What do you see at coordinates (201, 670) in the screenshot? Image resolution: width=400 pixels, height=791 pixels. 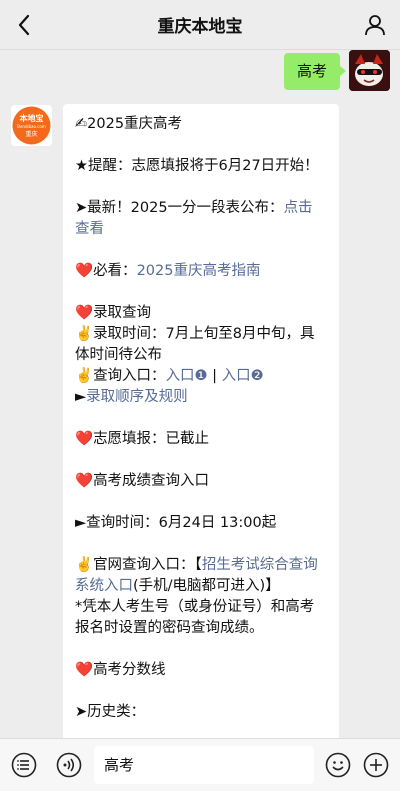 I see `cutoff-title-line: ❤️高考分数线` at bounding box center [201, 670].